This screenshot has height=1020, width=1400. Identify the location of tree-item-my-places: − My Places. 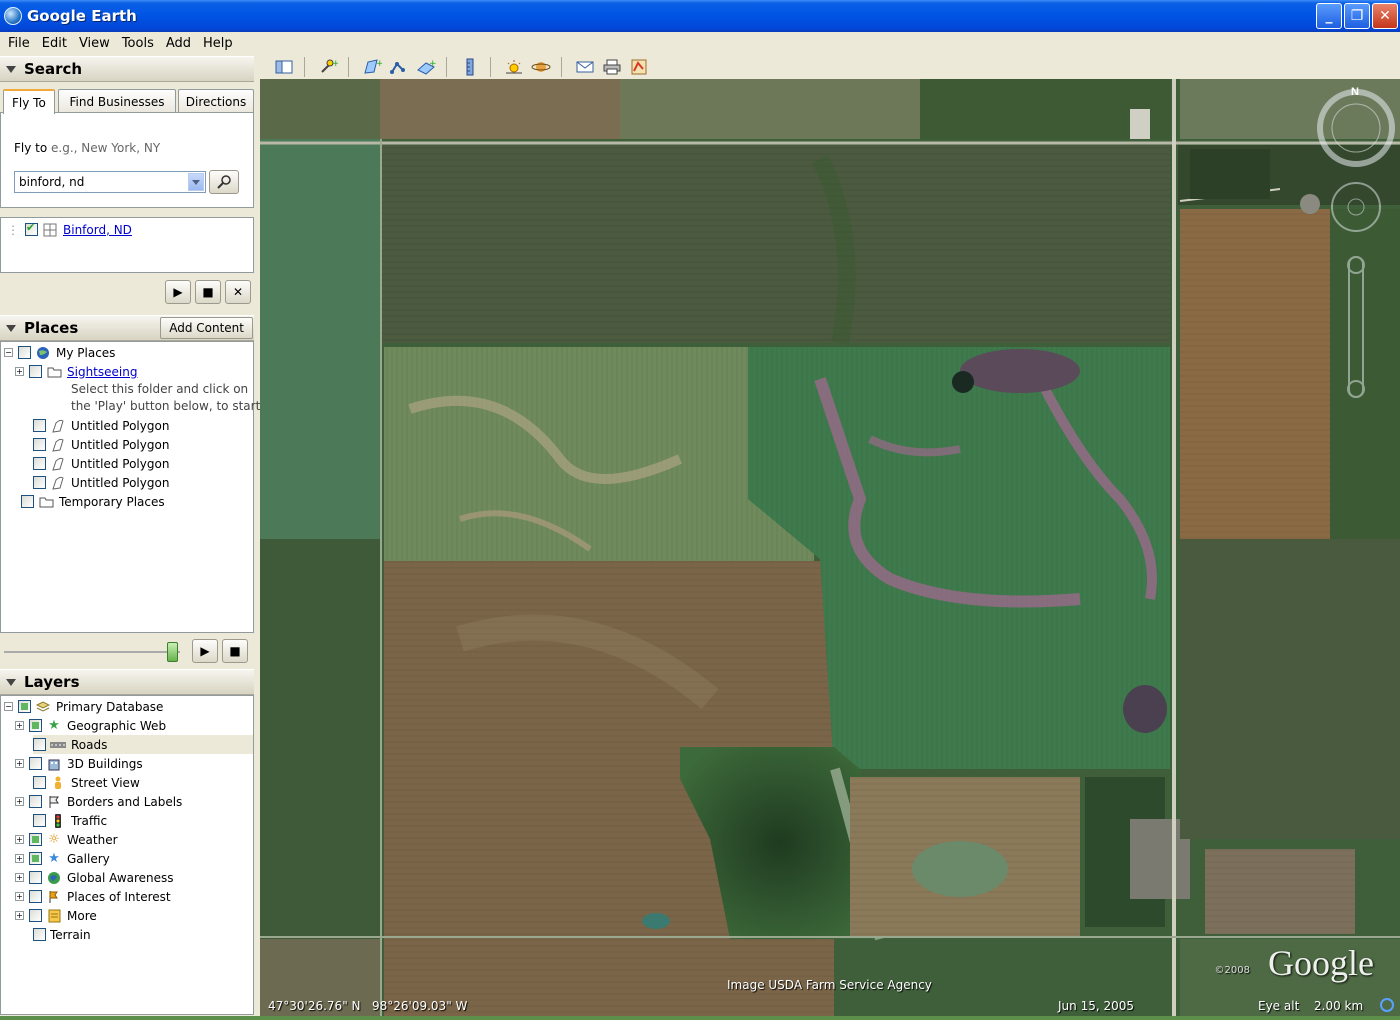
(59, 352).